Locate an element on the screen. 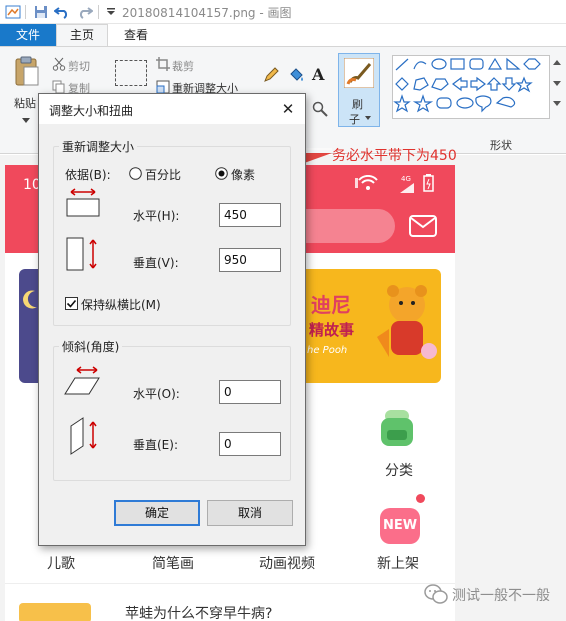 The height and width of the screenshot is (621, 566). tag-badge is located at coordinates (55, 612).